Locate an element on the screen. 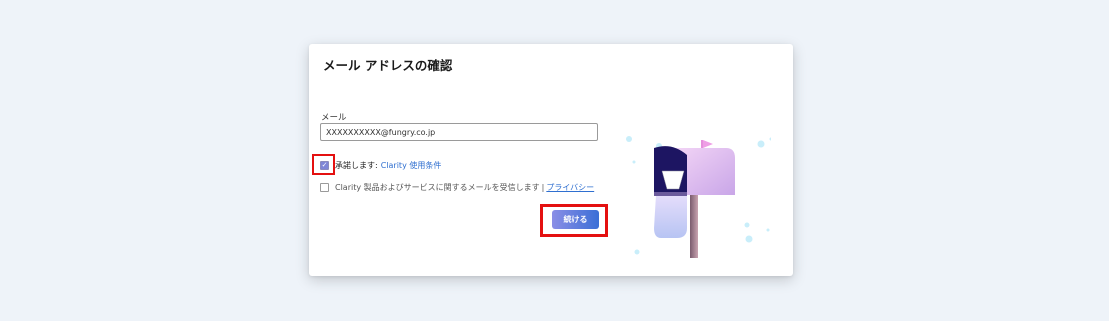 The width and height of the screenshot is (1109, 321). mail-opt-in-row: Clarity 製品およびサービスに関するメールを受信します | プライバシー is located at coordinates (457, 187).